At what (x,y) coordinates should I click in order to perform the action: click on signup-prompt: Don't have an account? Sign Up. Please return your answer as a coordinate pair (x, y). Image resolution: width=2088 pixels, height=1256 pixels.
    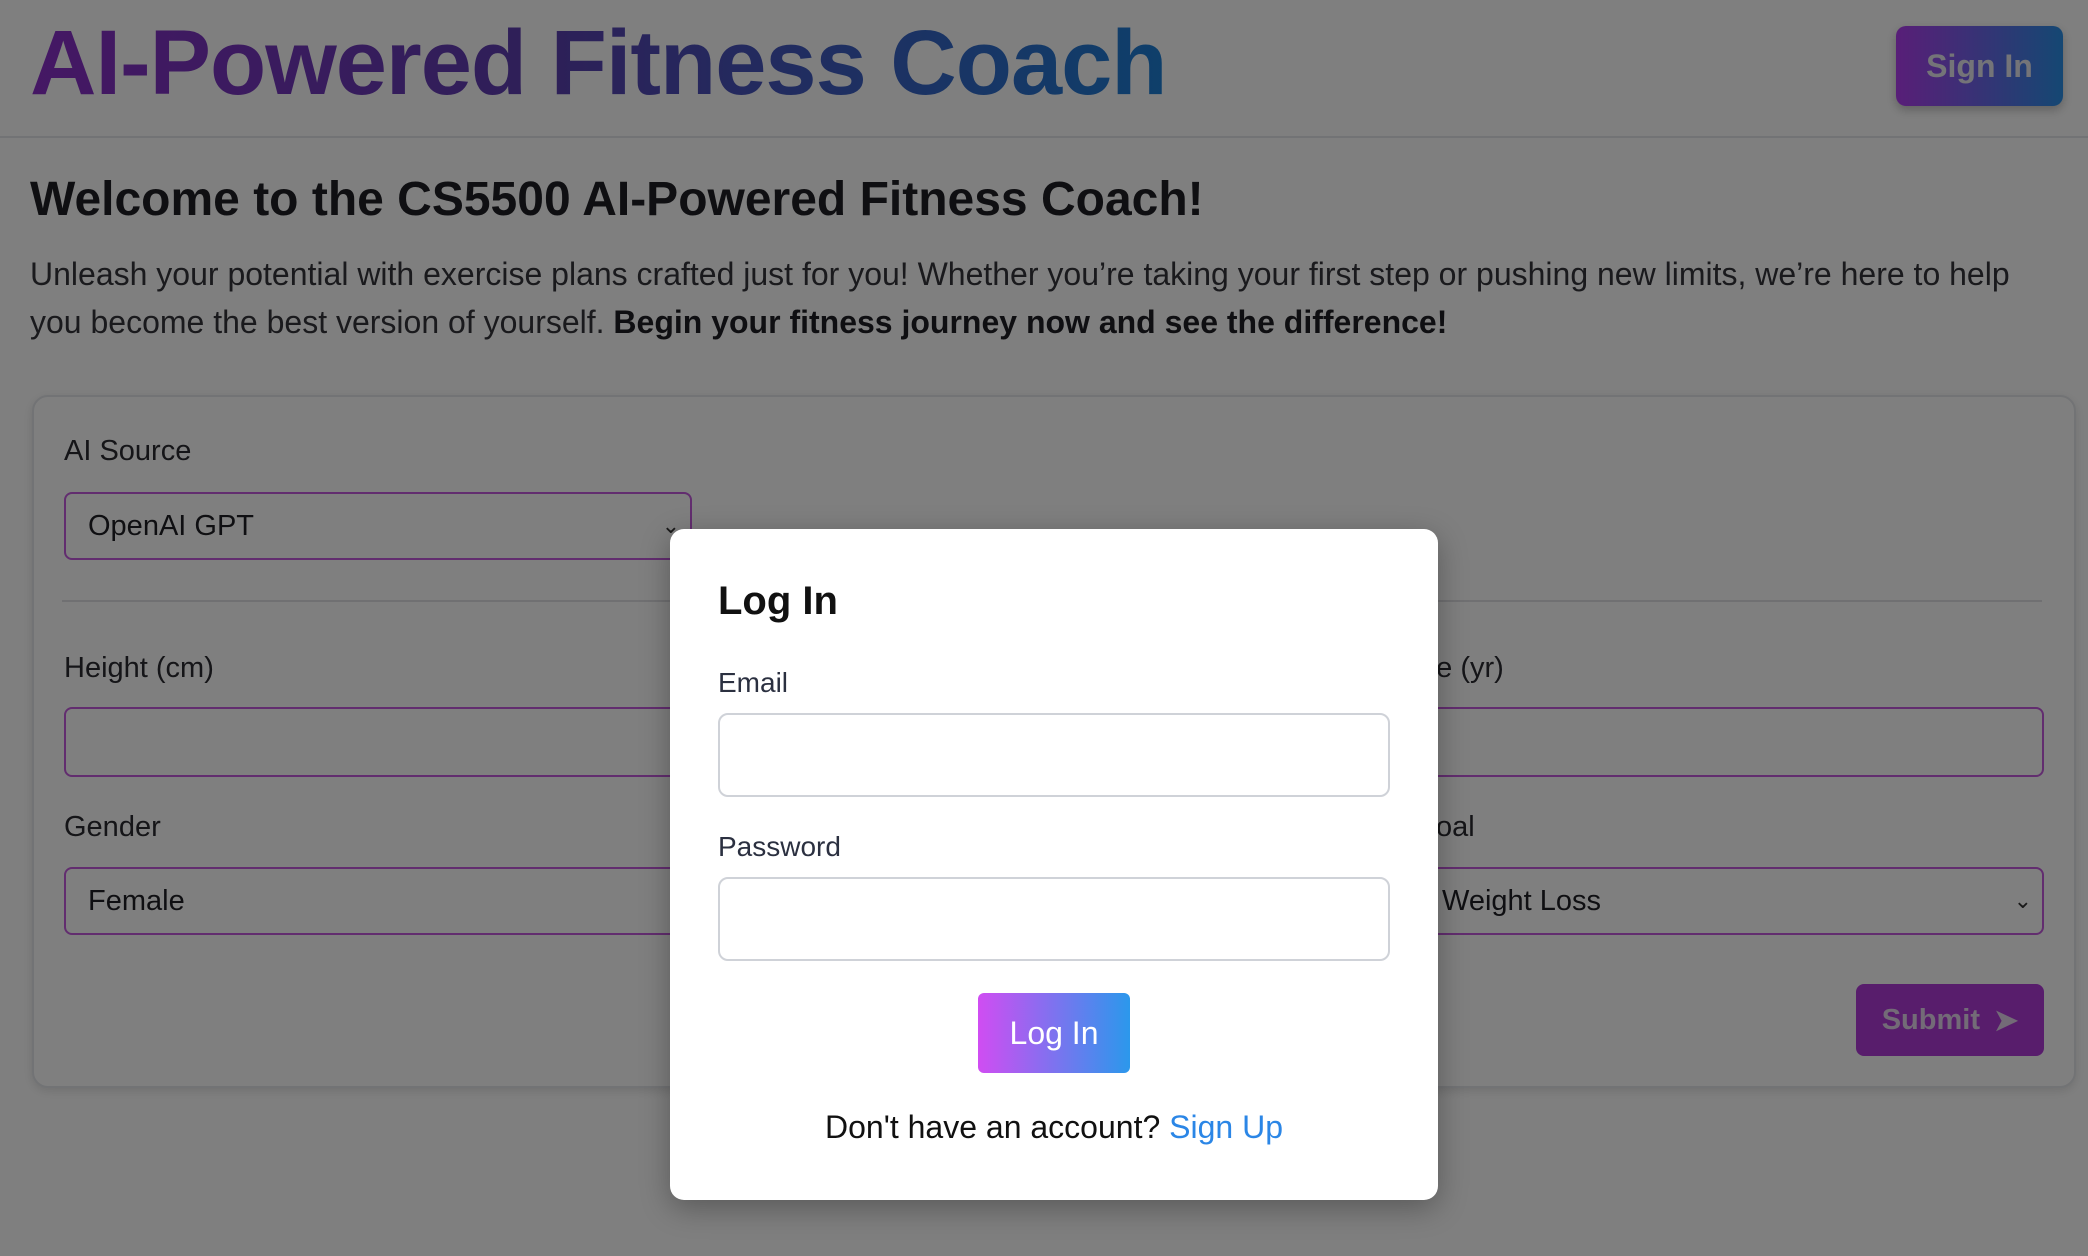
    Looking at the image, I should click on (1054, 1127).